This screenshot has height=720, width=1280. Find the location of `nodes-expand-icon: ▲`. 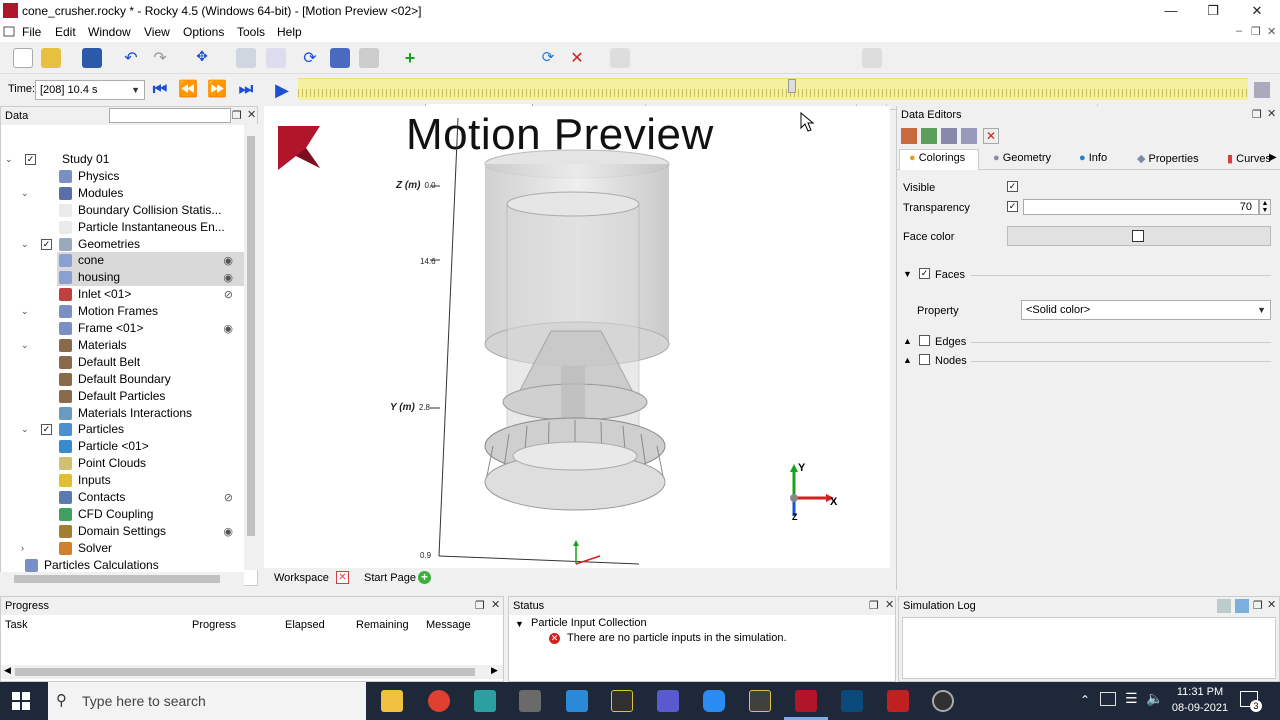

nodes-expand-icon: ▲ is located at coordinates (907, 360).